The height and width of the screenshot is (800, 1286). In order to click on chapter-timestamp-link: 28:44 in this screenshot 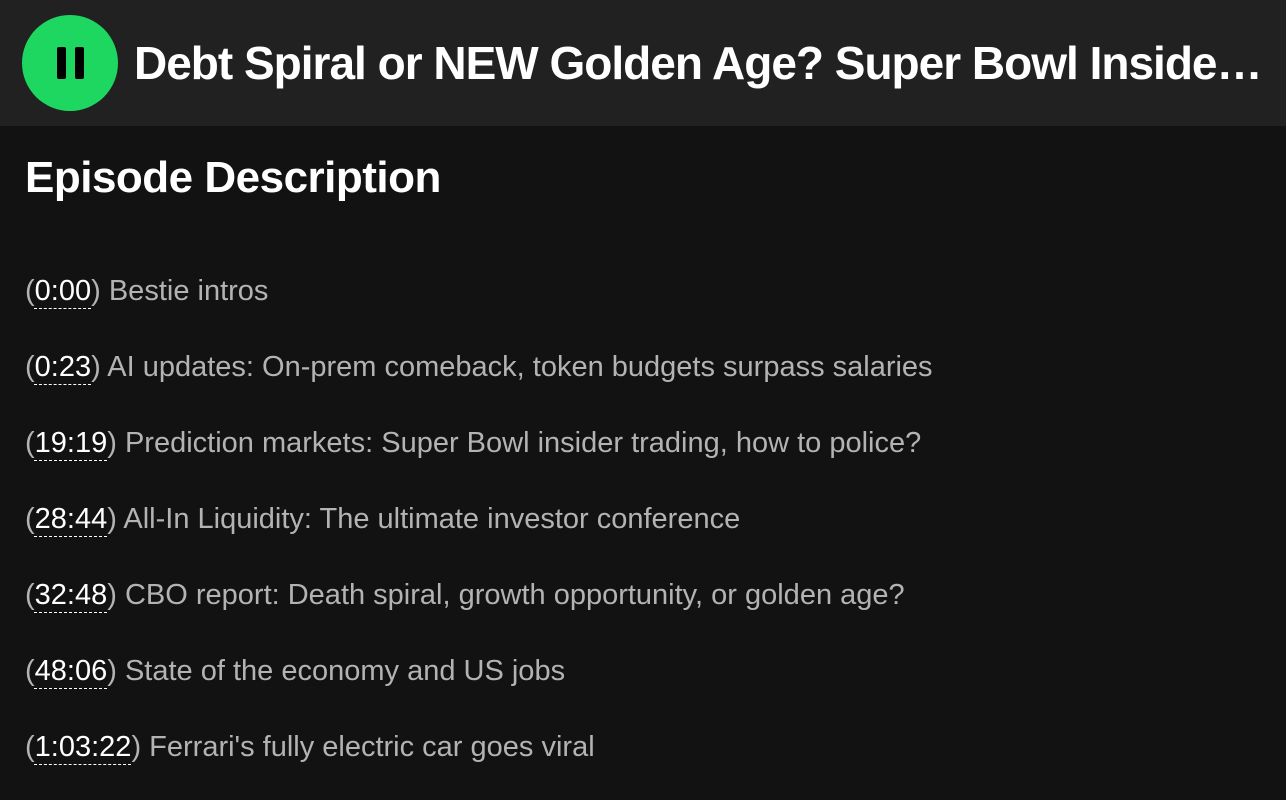, I will do `click(71, 519)`.